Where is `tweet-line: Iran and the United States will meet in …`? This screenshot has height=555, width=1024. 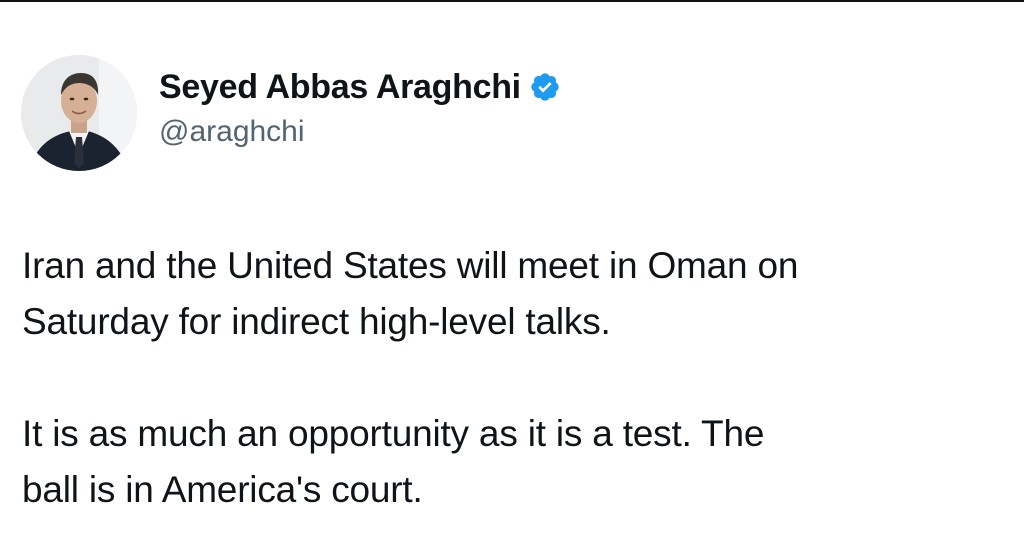
tweet-line: Iran and the United States will meet in … is located at coordinates (410, 265).